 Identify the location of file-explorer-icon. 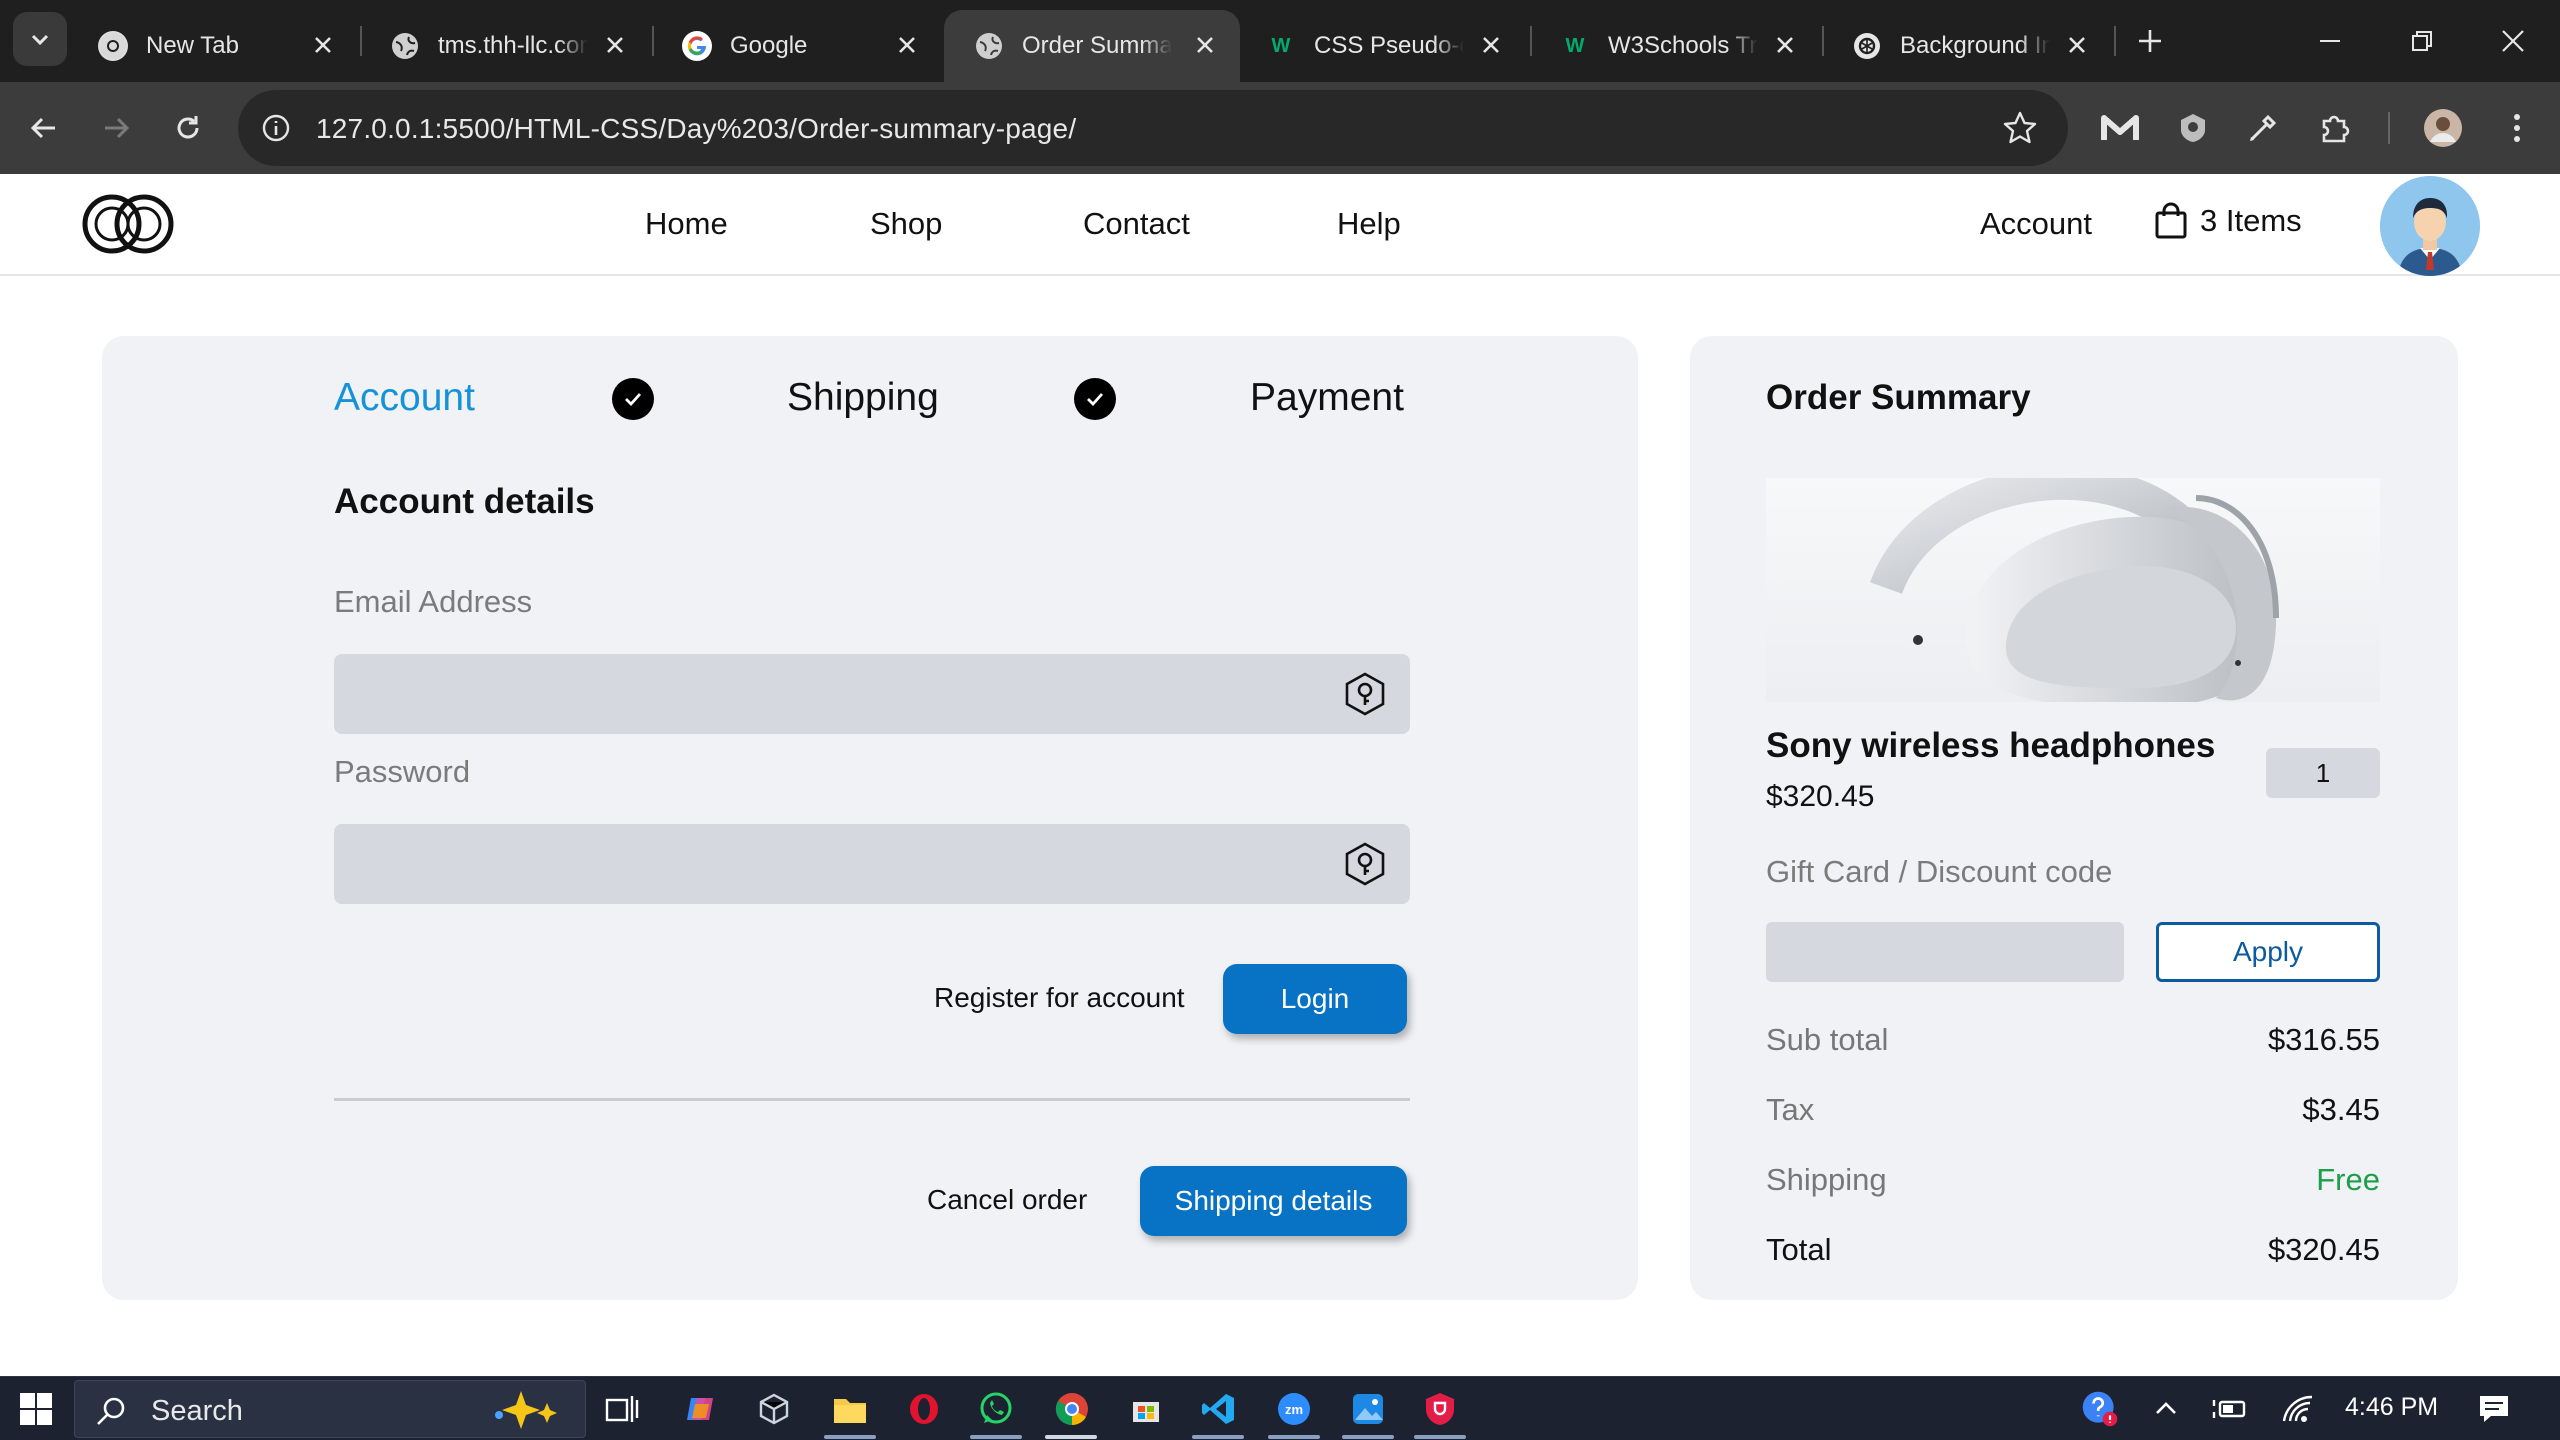
(850, 1409).